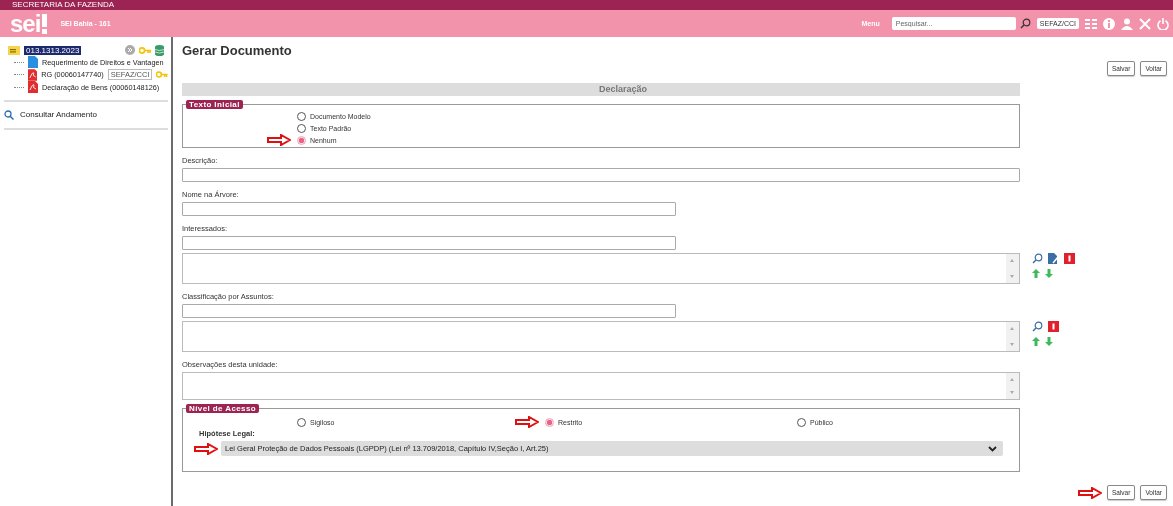 The width and height of the screenshot is (1173, 506). What do you see at coordinates (601, 89) in the screenshot?
I see `section-header: Declaração` at bounding box center [601, 89].